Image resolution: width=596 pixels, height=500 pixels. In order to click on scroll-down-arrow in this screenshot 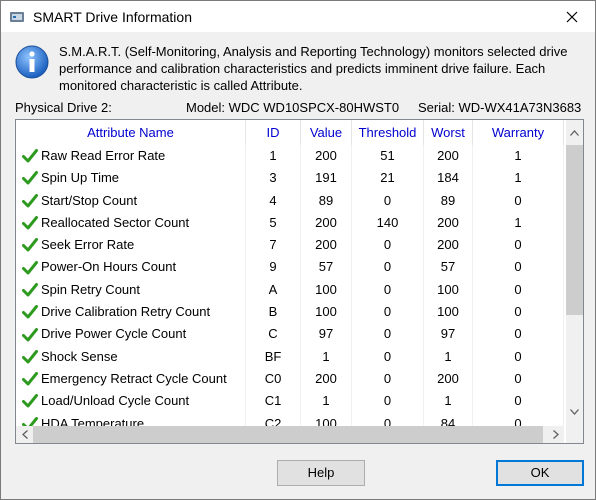, I will do `click(574, 411)`.